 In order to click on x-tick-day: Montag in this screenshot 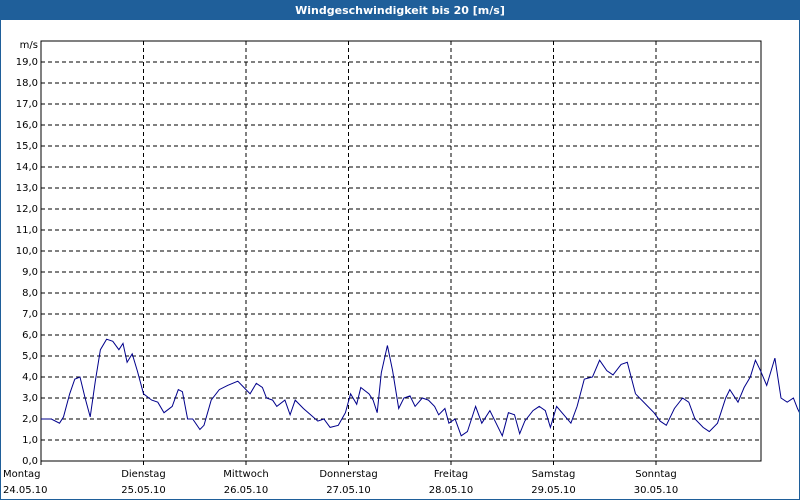, I will do `click(21, 474)`.